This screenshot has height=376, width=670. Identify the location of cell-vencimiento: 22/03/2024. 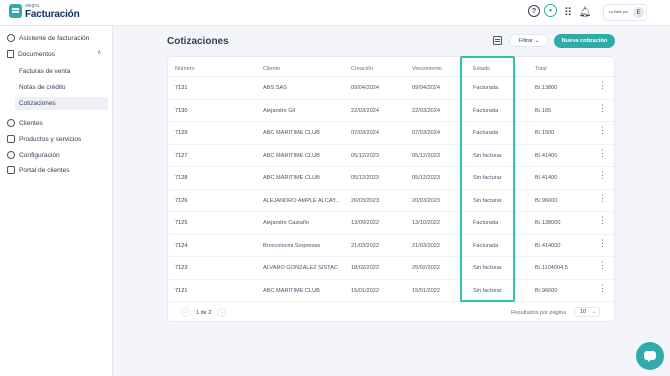
(426, 110).